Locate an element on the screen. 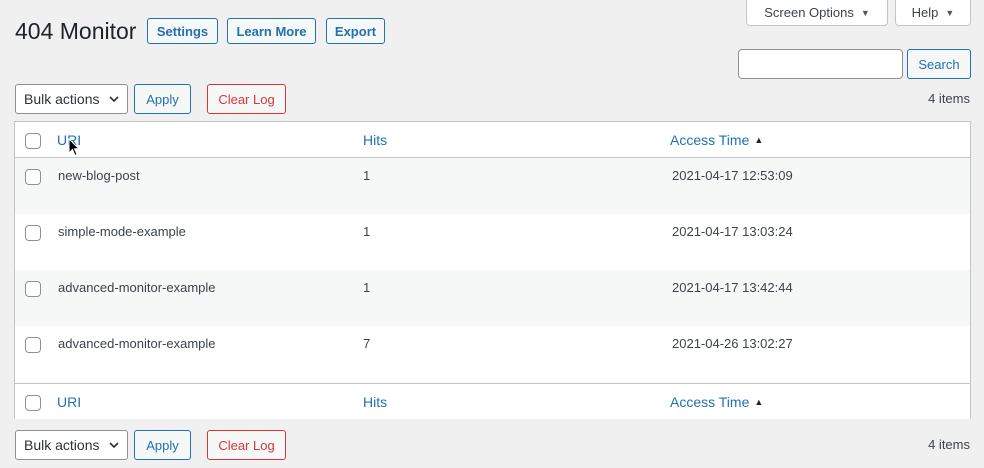 The height and width of the screenshot is (468, 984). help-tab: Help ▼ is located at coordinates (933, 13).